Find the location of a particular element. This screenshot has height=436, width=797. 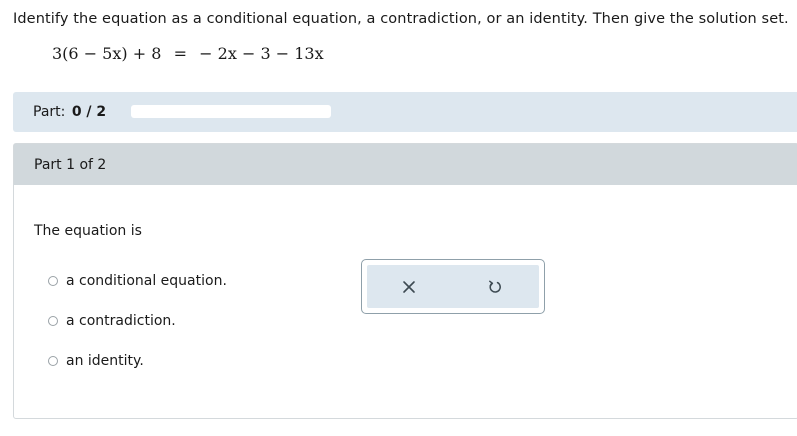

option-identity: an identity. is located at coordinates (96, 361).